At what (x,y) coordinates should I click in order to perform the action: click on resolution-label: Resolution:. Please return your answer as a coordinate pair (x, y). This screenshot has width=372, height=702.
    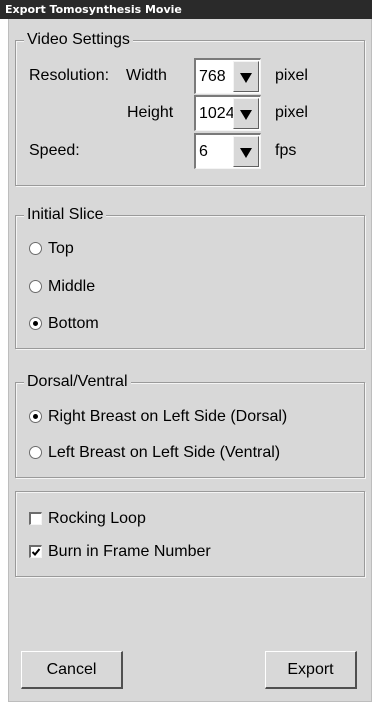
    Looking at the image, I should click on (69, 75).